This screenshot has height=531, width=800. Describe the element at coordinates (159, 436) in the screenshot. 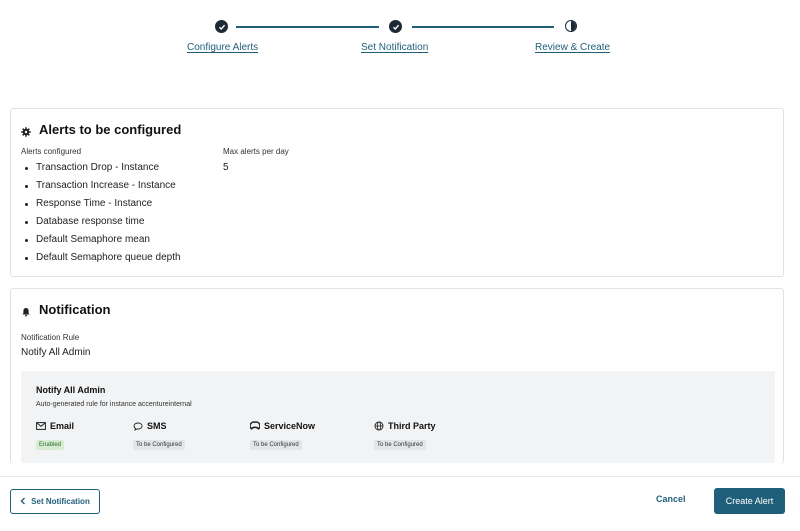

I see `channel-sms: SMS To be Configured` at that location.